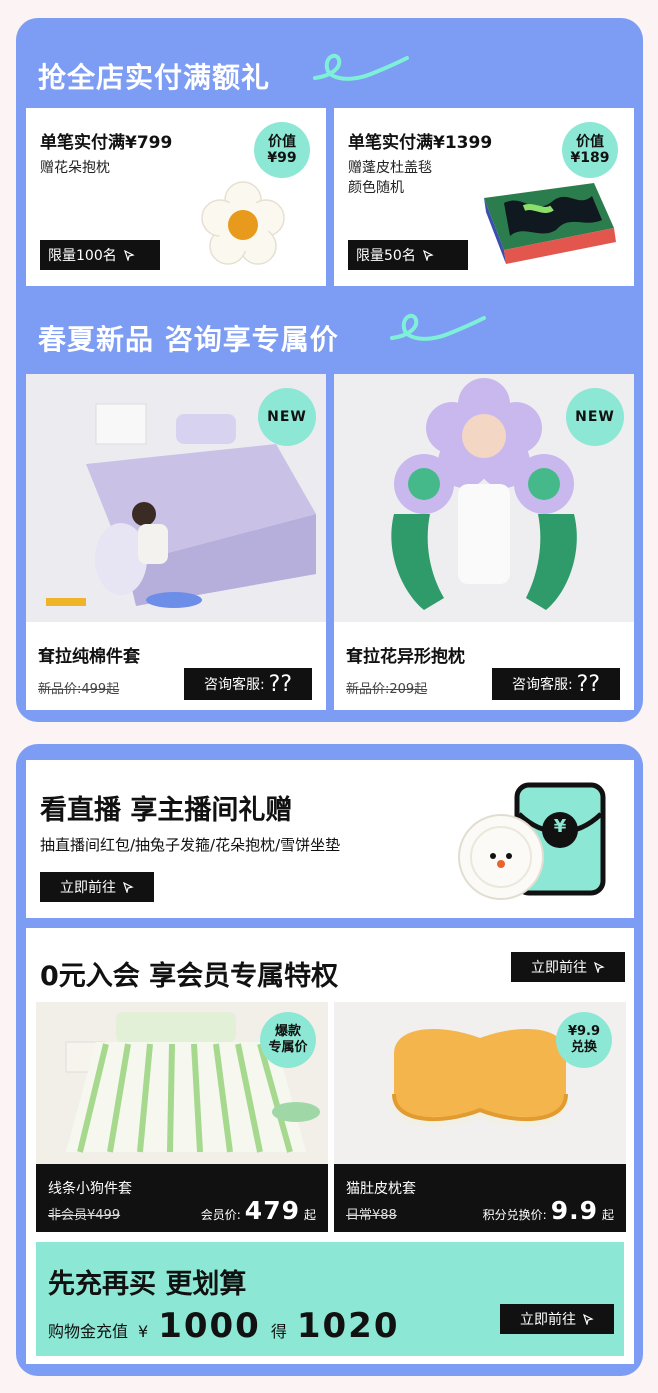 Image resolution: width=658 pixels, height=1393 pixels. I want to click on gift-desc: 赠蓬皮杜盖毯 颜色随机, so click(390, 178).